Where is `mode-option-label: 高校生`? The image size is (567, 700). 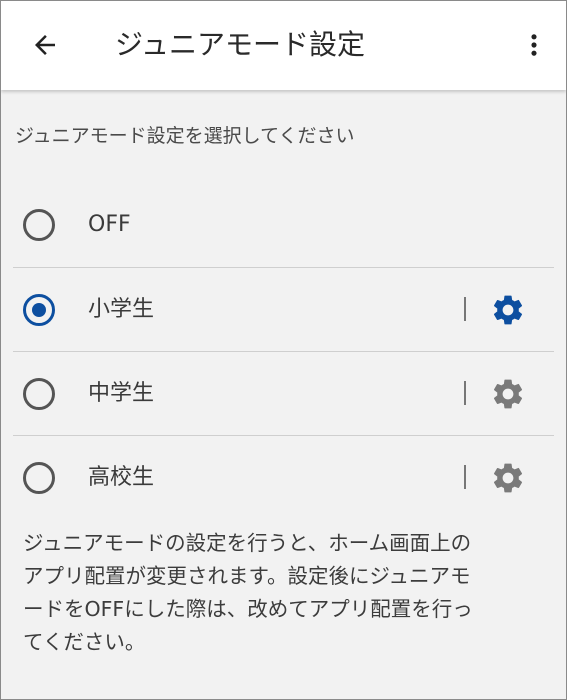 mode-option-label: 高校生 is located at coordinates (121, 477).